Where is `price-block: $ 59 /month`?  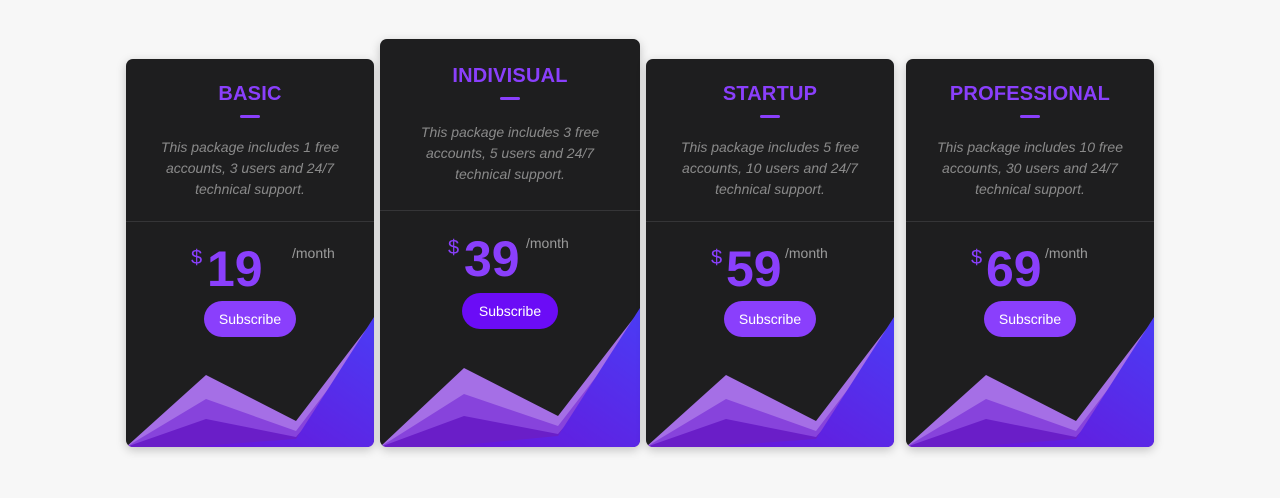 price-block: $ 59 /month is located at coordinates (770, 271).